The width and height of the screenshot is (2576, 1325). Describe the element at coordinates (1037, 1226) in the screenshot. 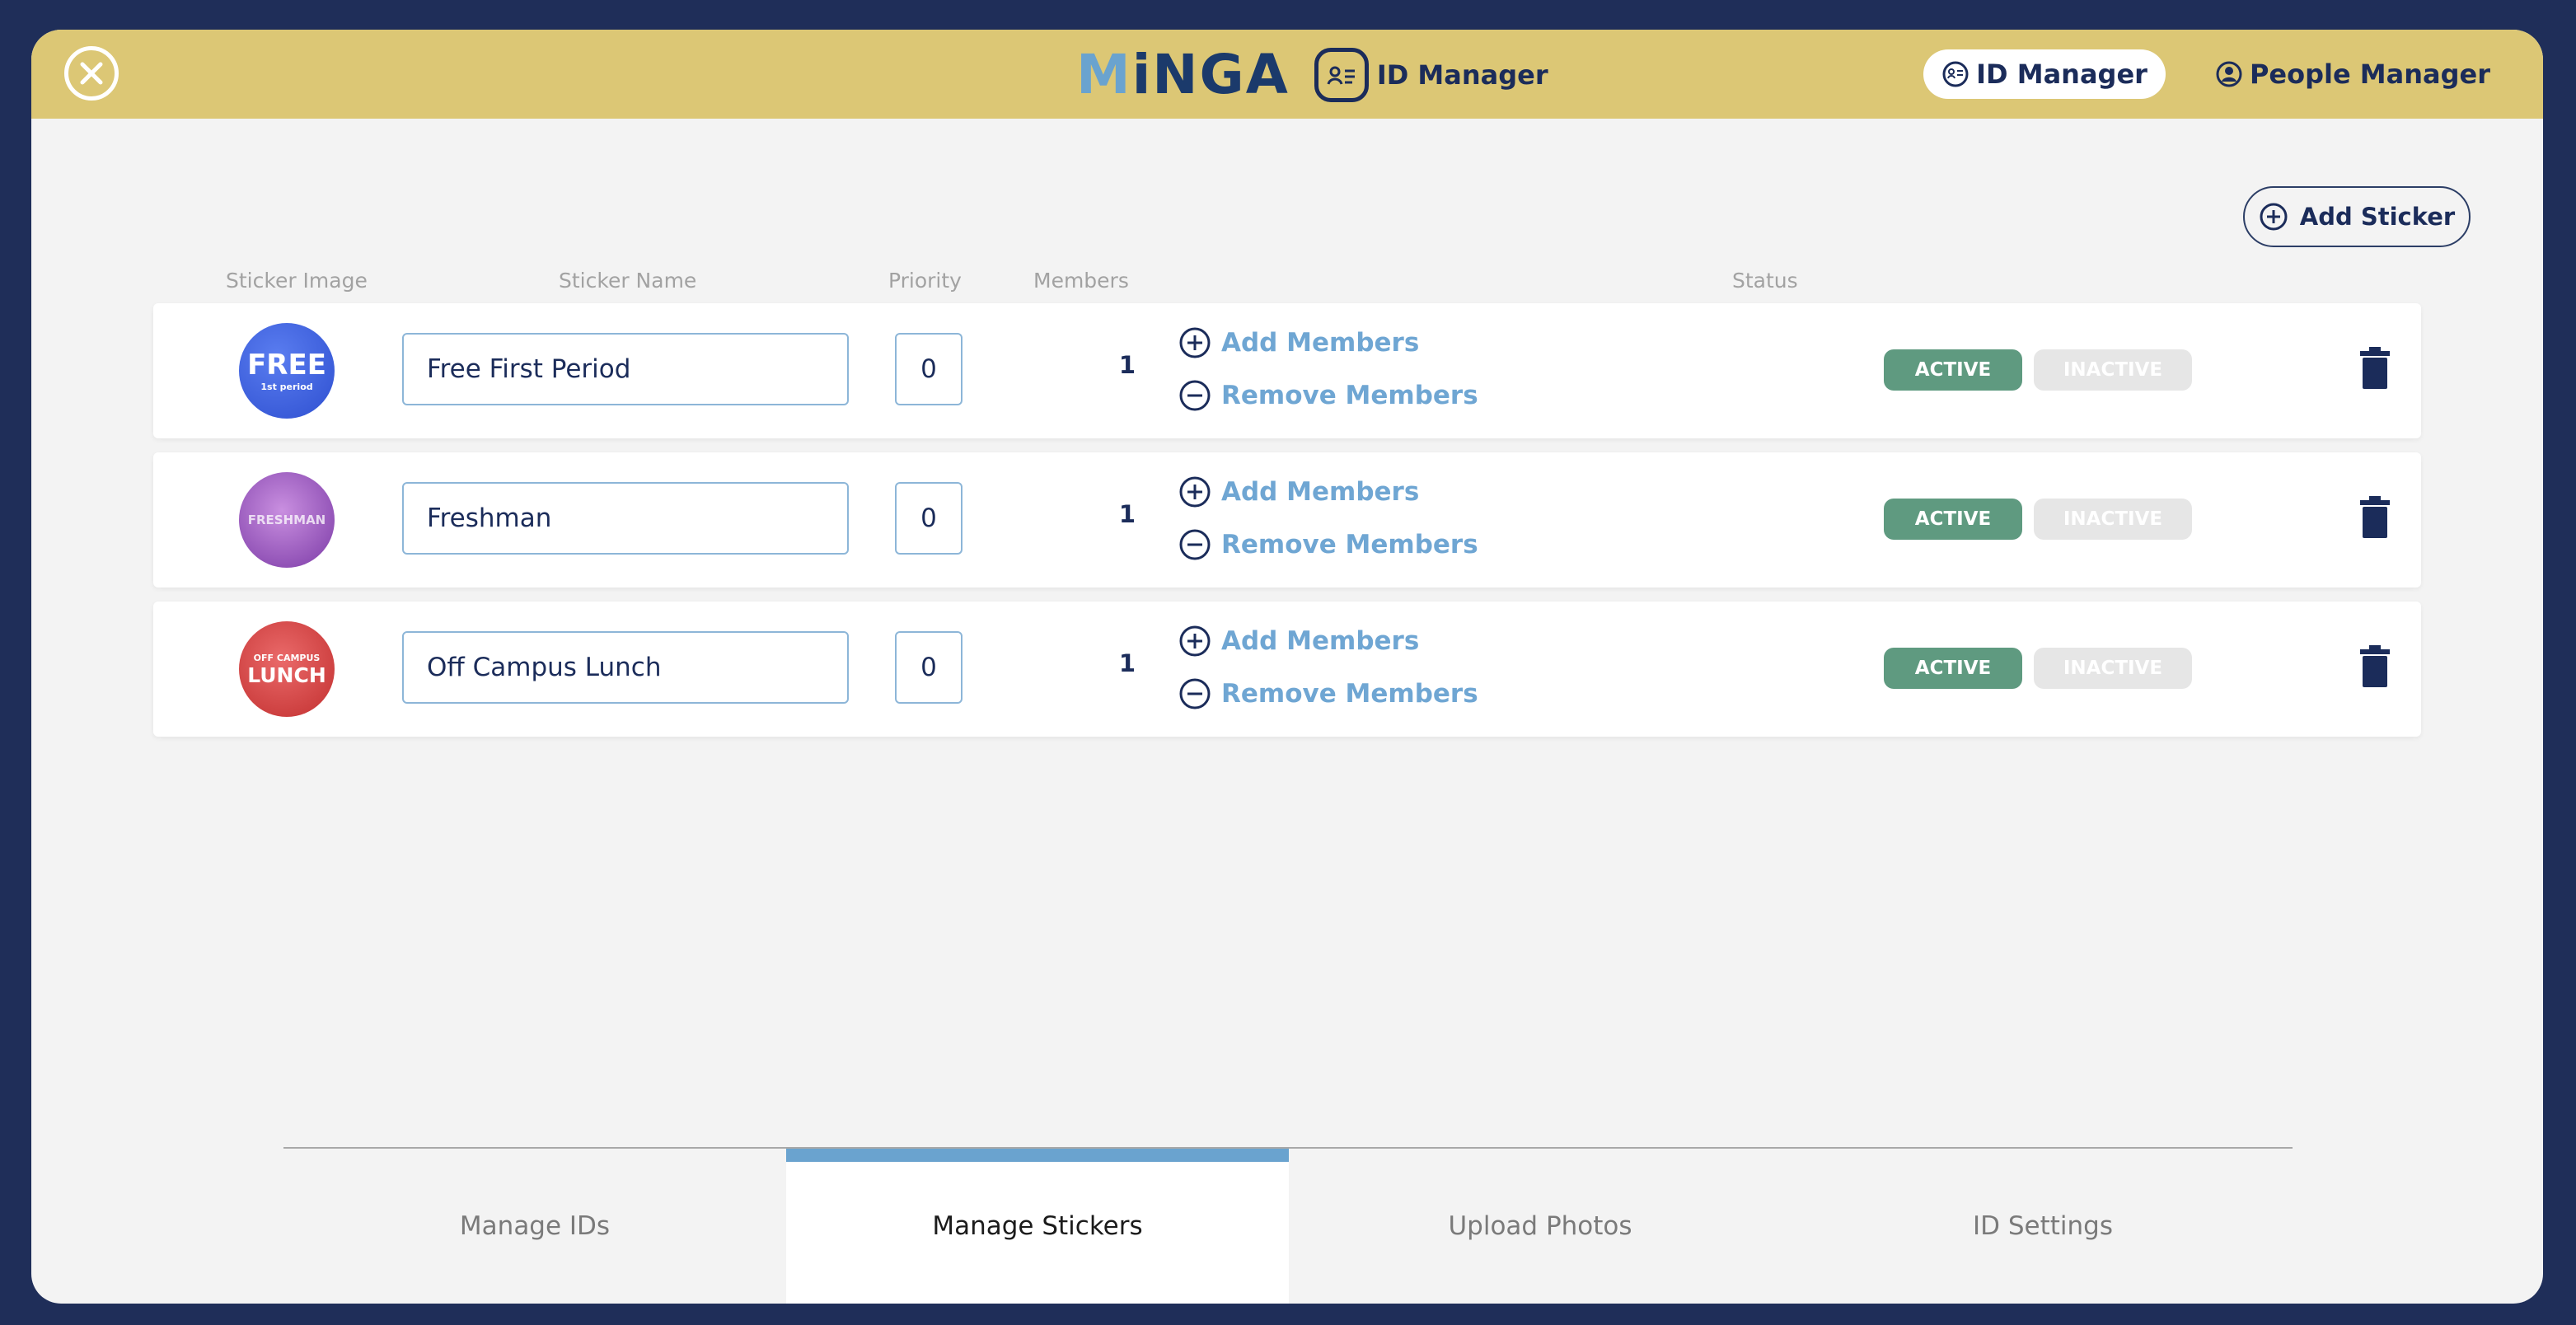

I see `tab-manage-stickers: Manage Stickers` at that location.